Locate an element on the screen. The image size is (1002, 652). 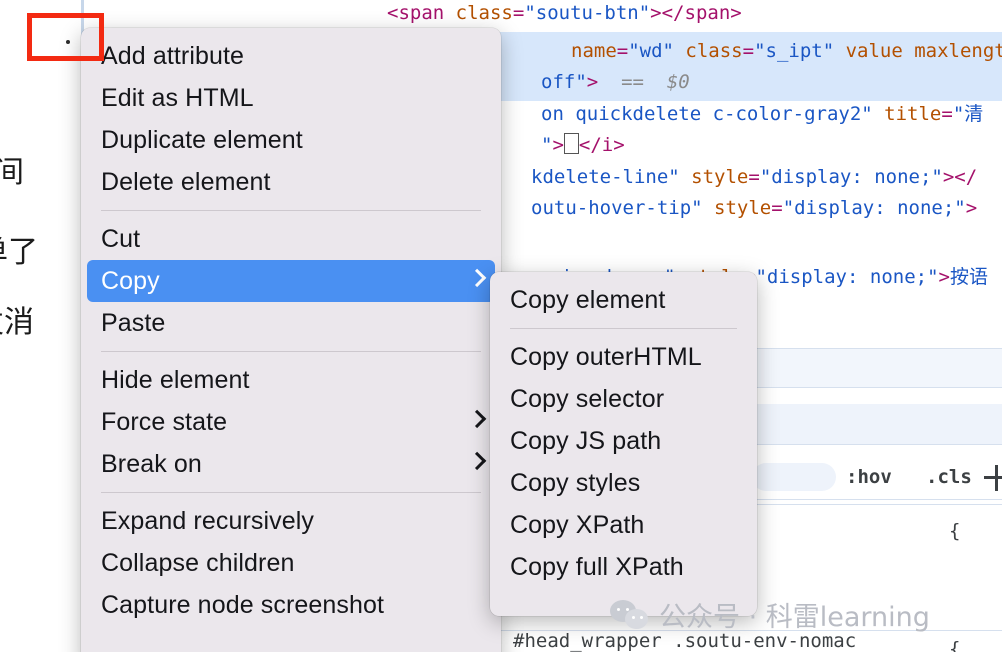
copy-submenu-item-copy-xpath: Copy XPath is located at coordinates (623, 525).